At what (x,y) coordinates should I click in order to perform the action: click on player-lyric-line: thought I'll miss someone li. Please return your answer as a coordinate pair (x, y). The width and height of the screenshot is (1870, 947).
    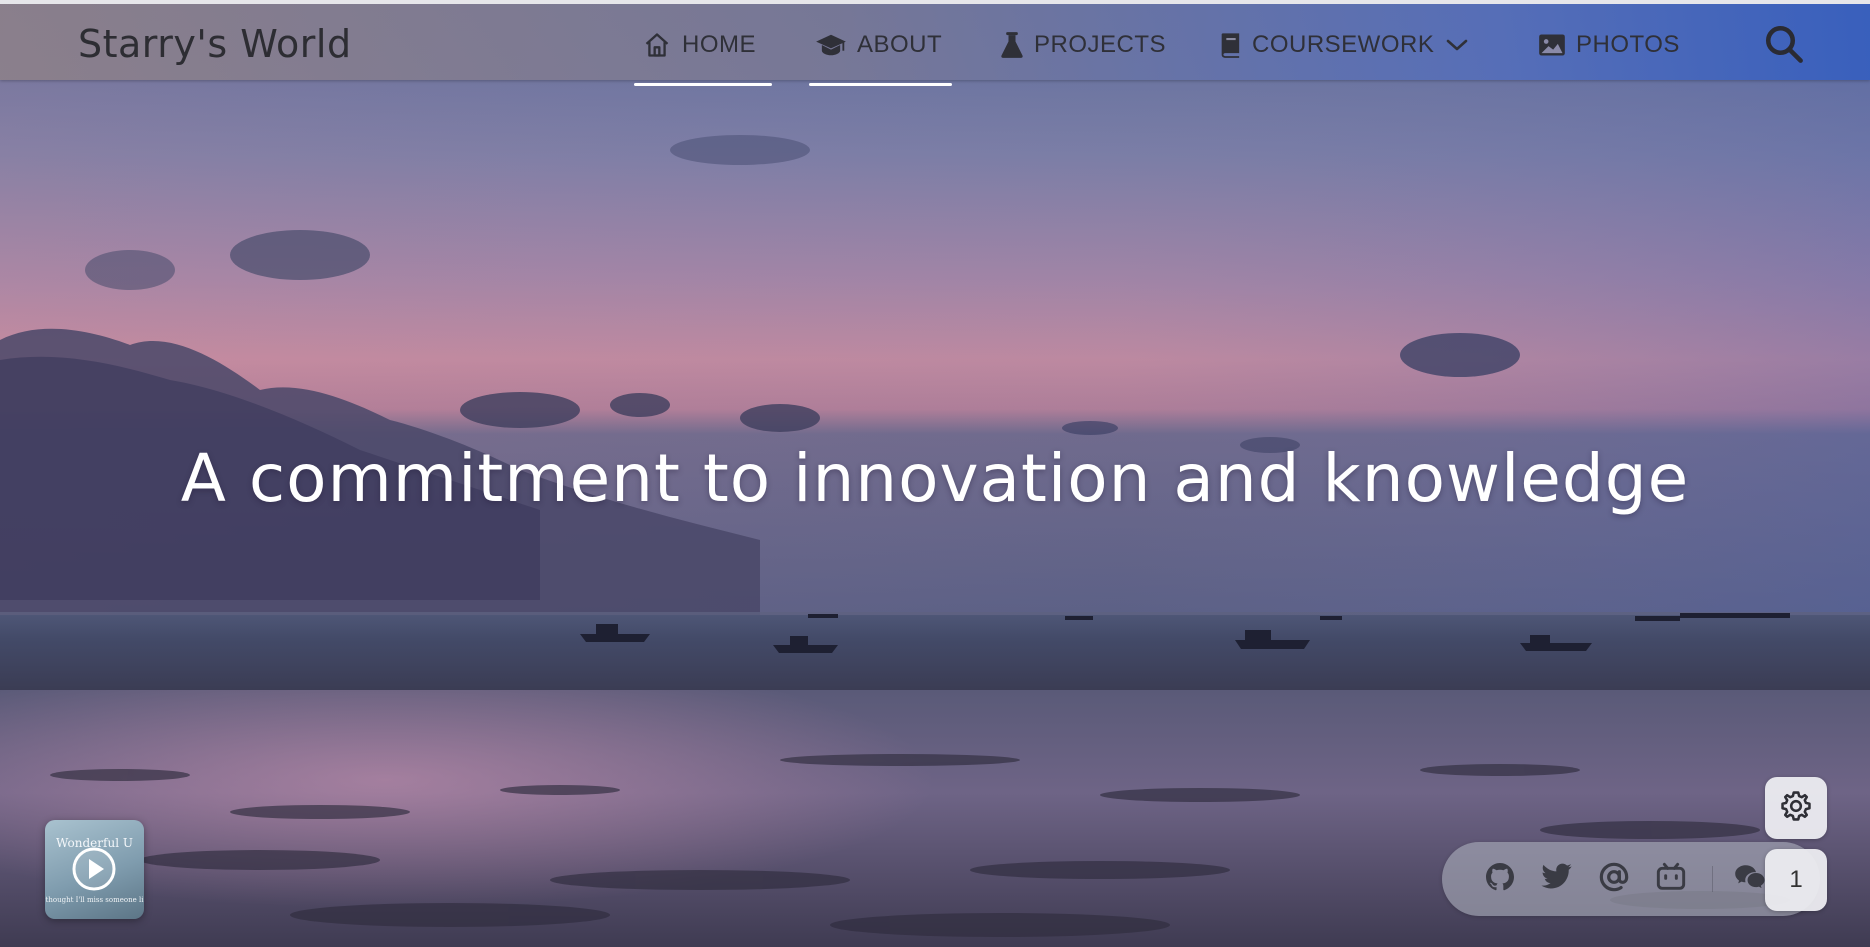
    Looking at the image, I should click on (94, 900).